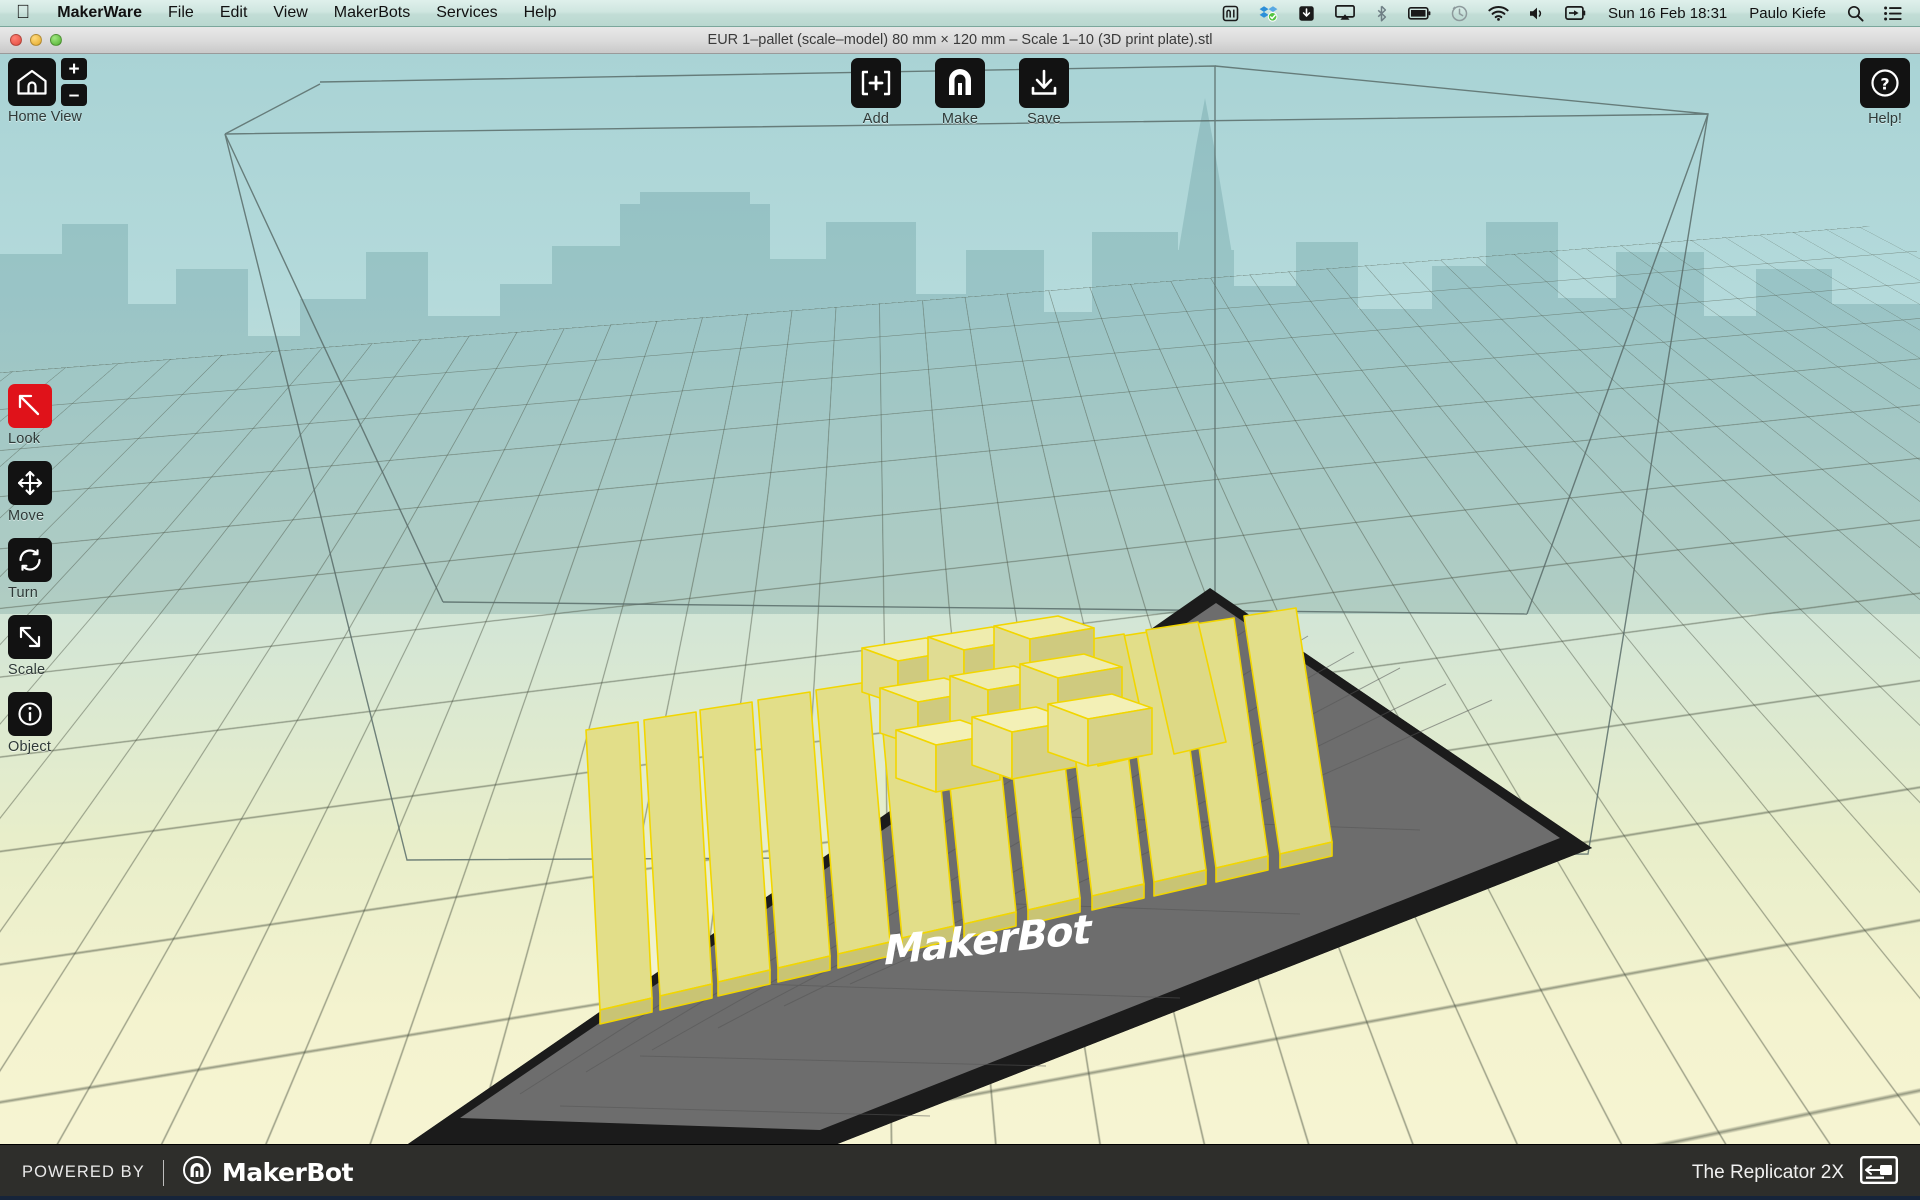  Describe the element at coordinates (197, 1172) in the screenshot. I see `makerbot-circle-m-icon` at that location.